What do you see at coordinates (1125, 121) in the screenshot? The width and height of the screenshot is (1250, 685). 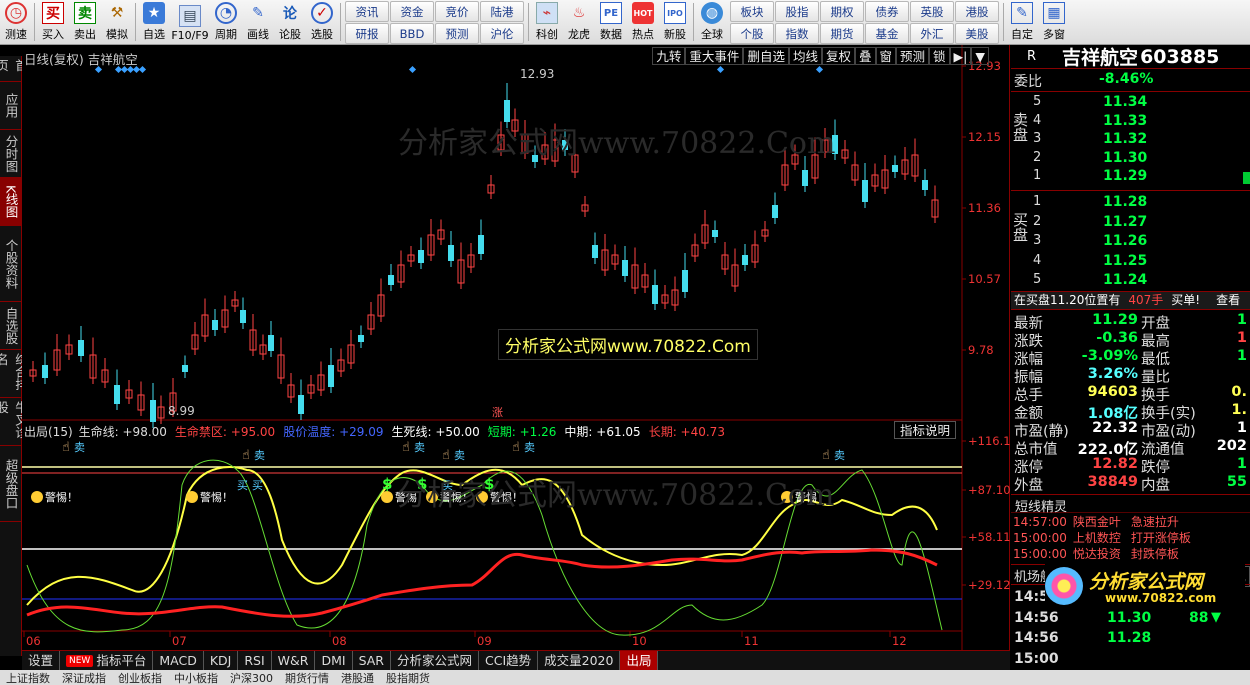 I see `ask-price: 11.33` at bounding box center [1125, 121].